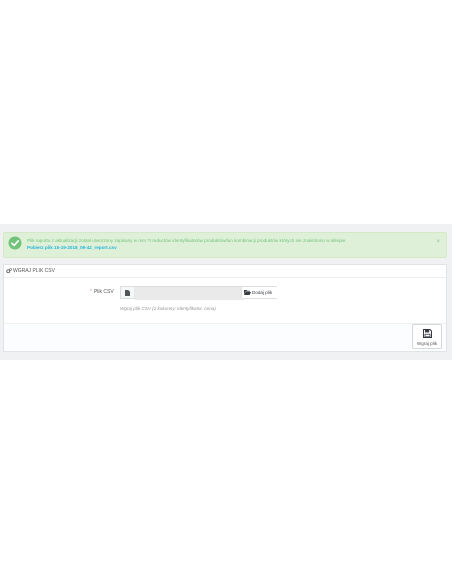  I want to click on csv-file-label-text: Plik CSV, so click(103, 292).